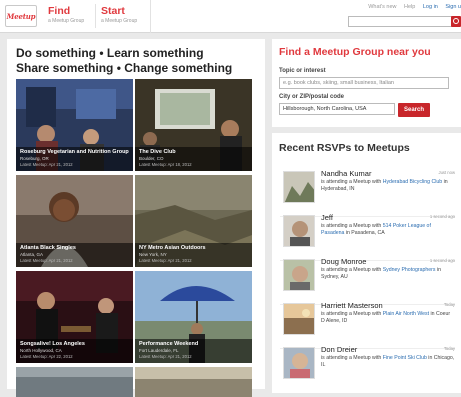  I want to click on topic-label: Topic or interest, so click(302, 71).